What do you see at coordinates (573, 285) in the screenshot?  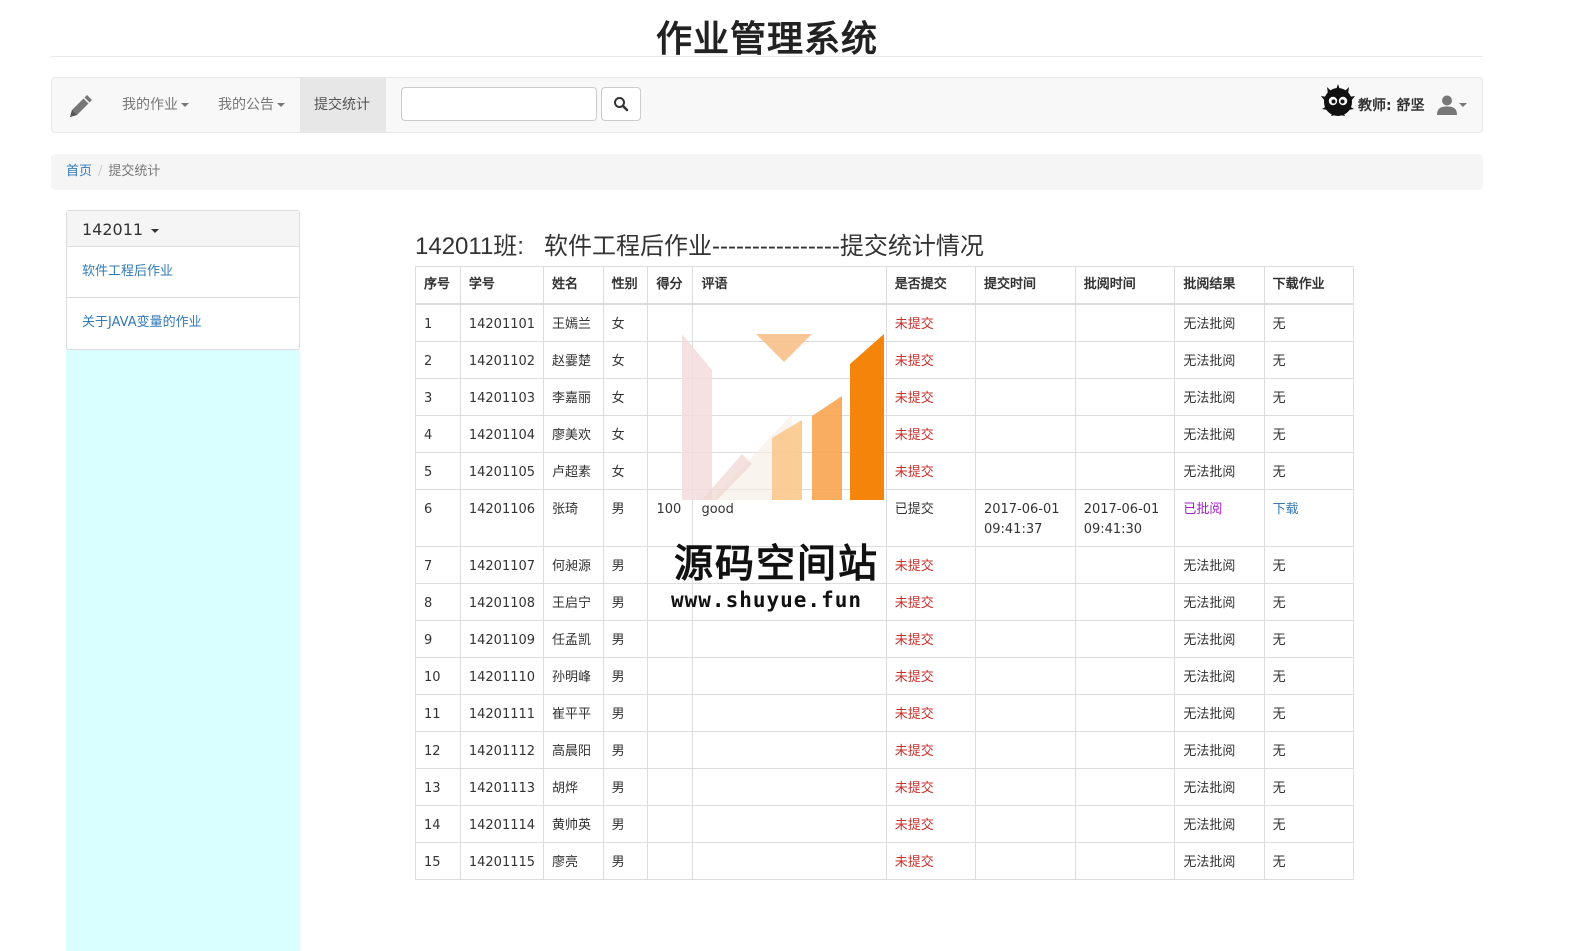 I see `column-header: 姓名` at bounding box center [573, 285].